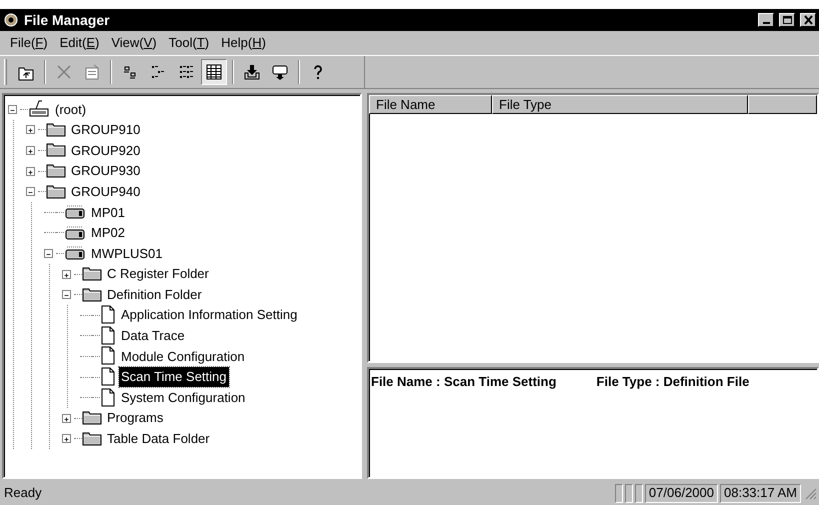  I want to click on tree-item: GROUP940, so click(105, 192).